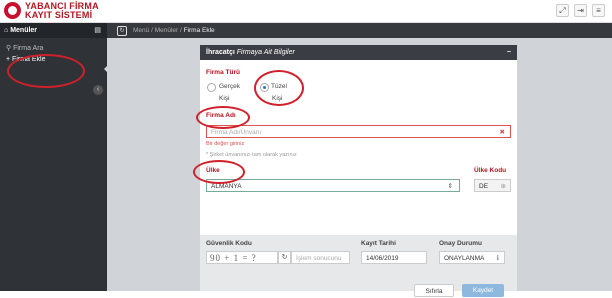  Describe the element at coordinates (53, 48) in the screenshot. I see `sidebar-item-firma-ara: ⚲ Firma Ara` at that location.